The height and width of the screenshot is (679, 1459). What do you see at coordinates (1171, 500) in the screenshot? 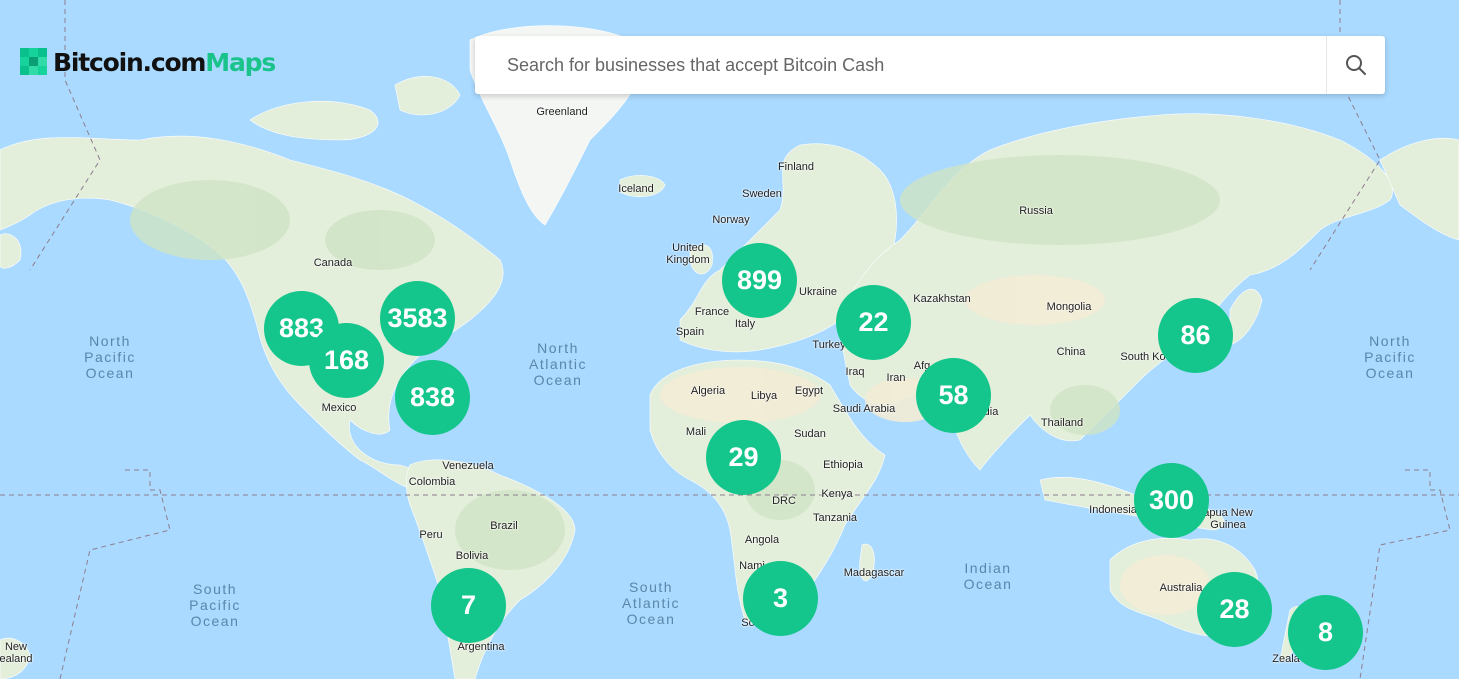
I see `cluster-marker: 300` at bounding box center [1171, 500].